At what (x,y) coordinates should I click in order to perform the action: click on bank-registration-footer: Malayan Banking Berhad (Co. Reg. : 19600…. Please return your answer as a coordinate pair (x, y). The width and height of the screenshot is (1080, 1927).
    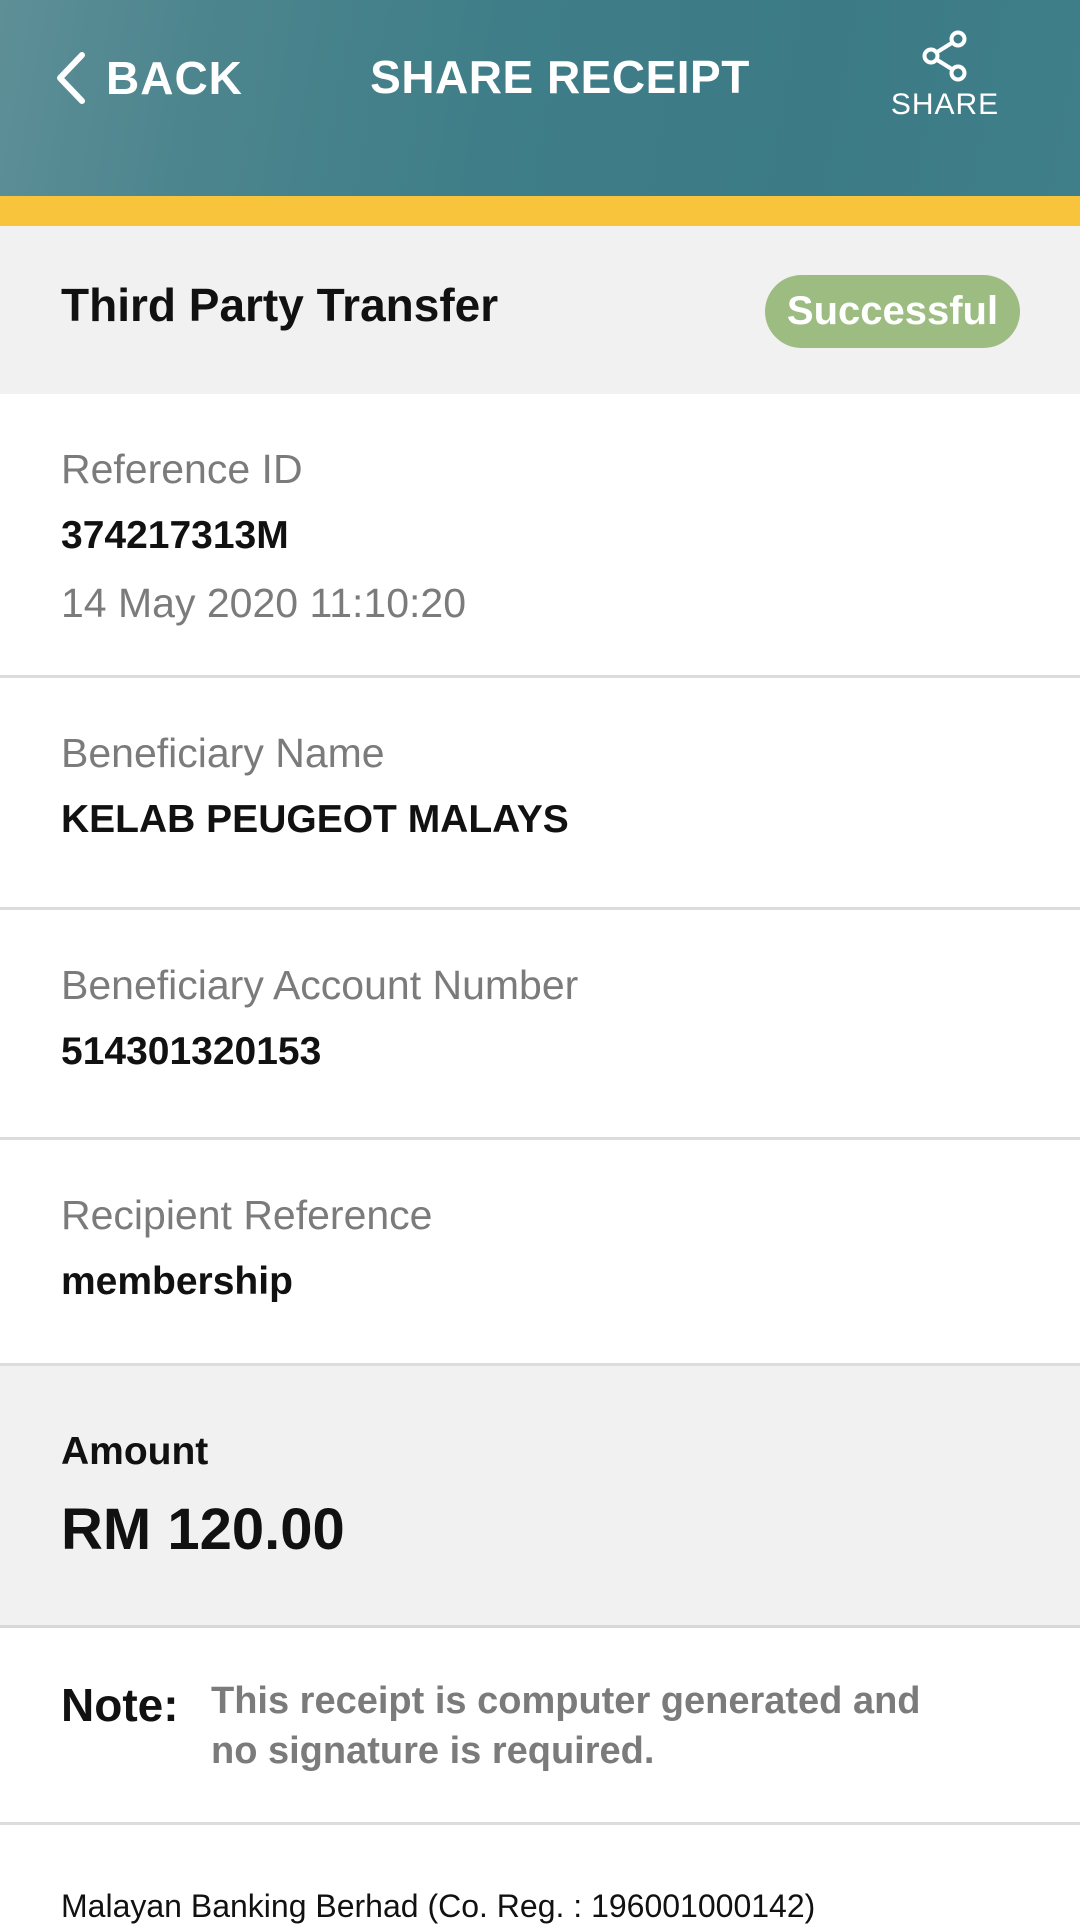
    Looking at the image, I should click on (438, 1906).